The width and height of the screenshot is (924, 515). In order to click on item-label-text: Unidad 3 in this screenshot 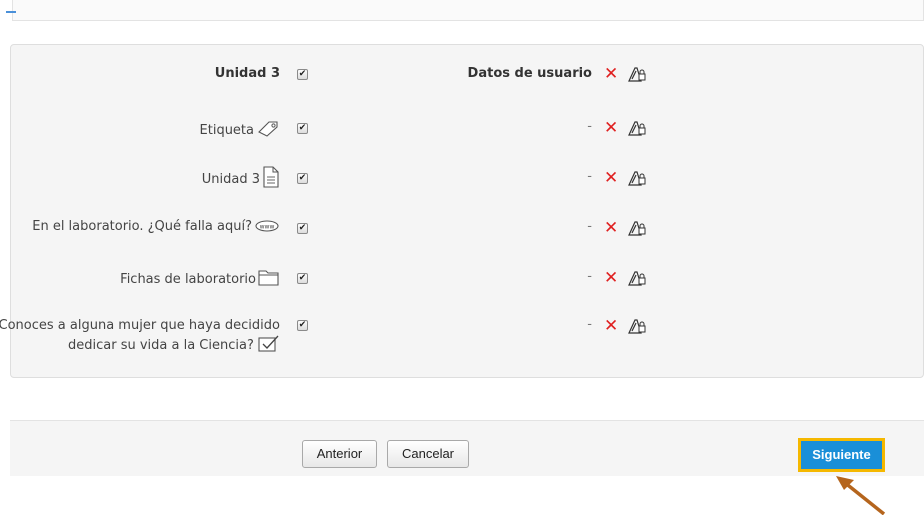, I will do `click(230, 179)`.